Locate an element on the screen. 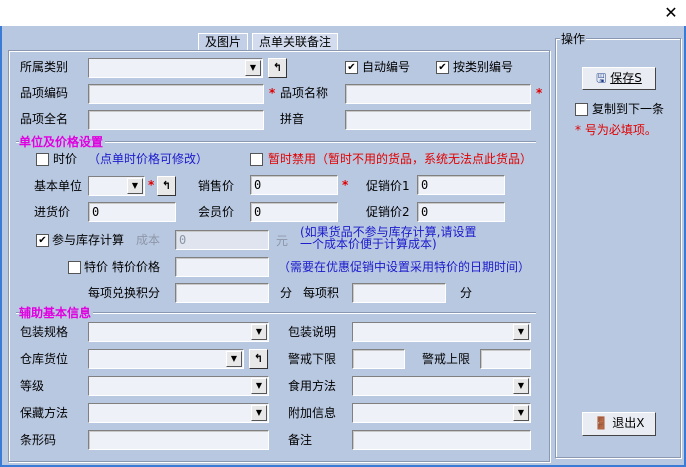 This screenshot has width=686, height=467. name-label: 品项名称 is located at coordinates (304, 93).